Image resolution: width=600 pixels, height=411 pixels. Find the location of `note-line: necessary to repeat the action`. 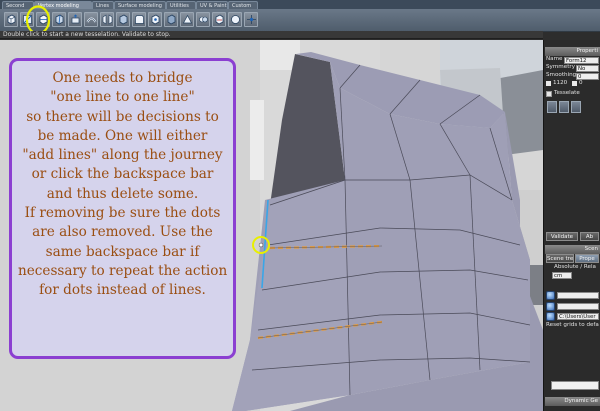

note-line: necessary to repeat the action is located at coordinates (123, 270).